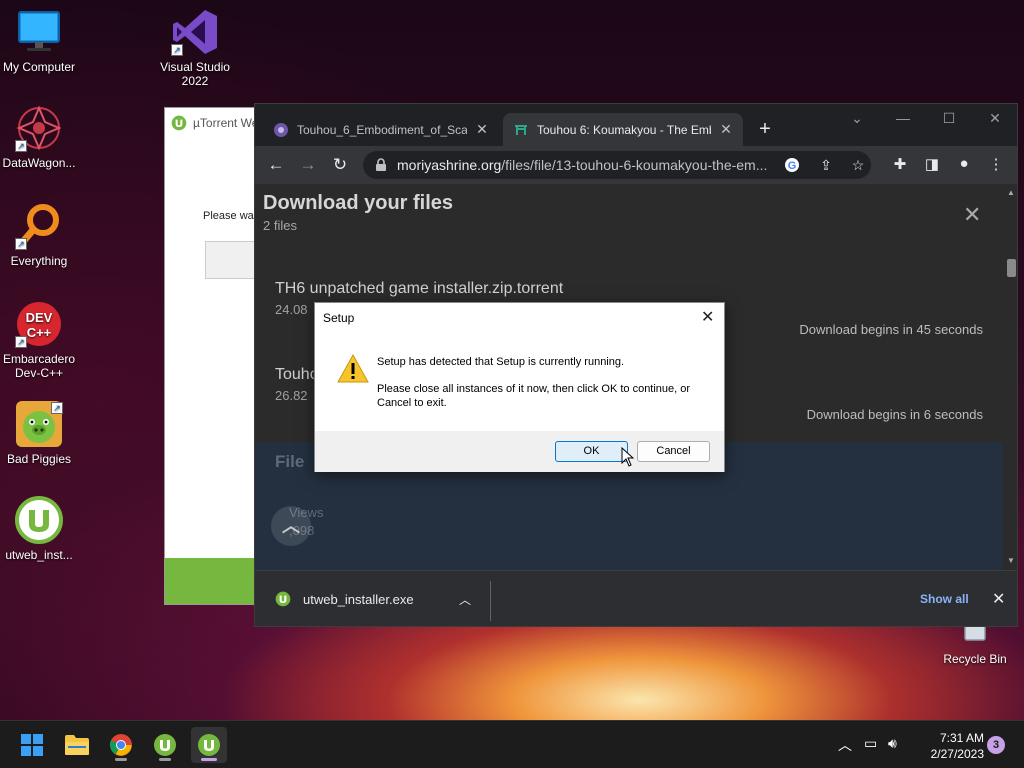  I want to click on utorrent-taskbar-button, so click(165, 745).